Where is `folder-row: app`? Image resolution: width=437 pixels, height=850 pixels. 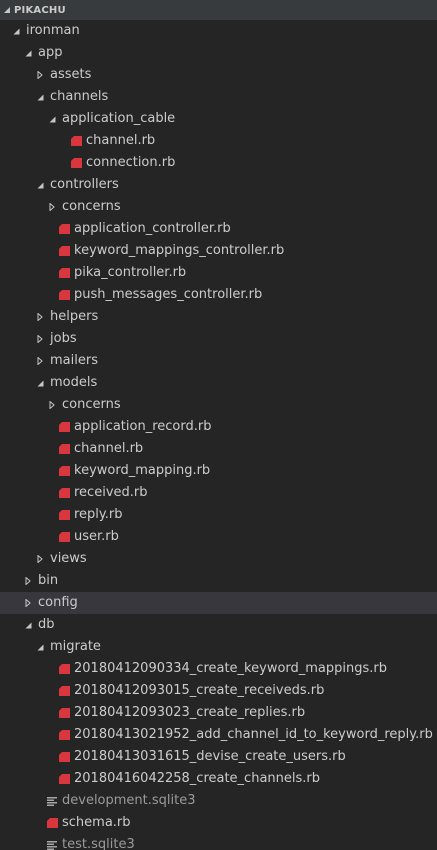
folder-row: app is located at coordinates (218, 53).